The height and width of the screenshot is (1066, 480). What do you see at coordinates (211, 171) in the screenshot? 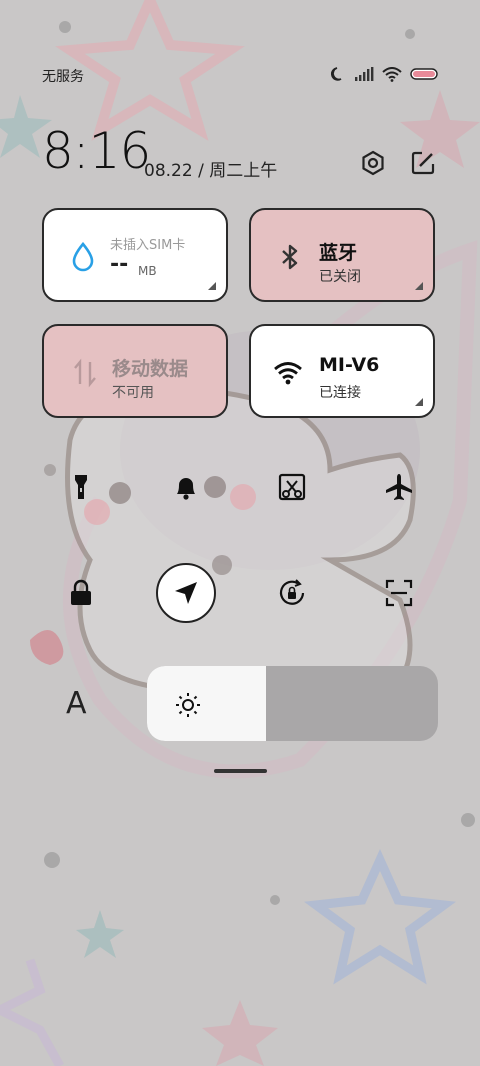
I see `clock-date: 08.22 / 周二上午` at bounding box center [211, 171].